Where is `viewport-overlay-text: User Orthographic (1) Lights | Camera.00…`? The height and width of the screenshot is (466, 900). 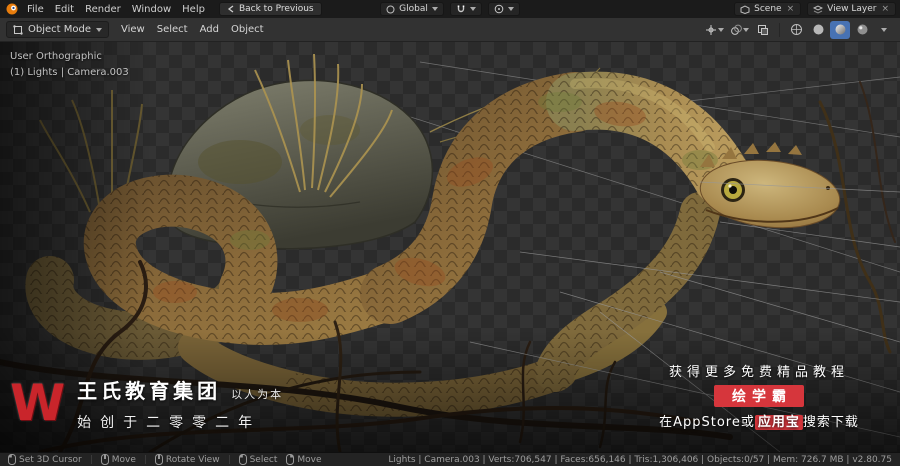
viewport-overlay-text: User Orthographic (1) Lights | Camera.00… is located at coordinates (69, 64).